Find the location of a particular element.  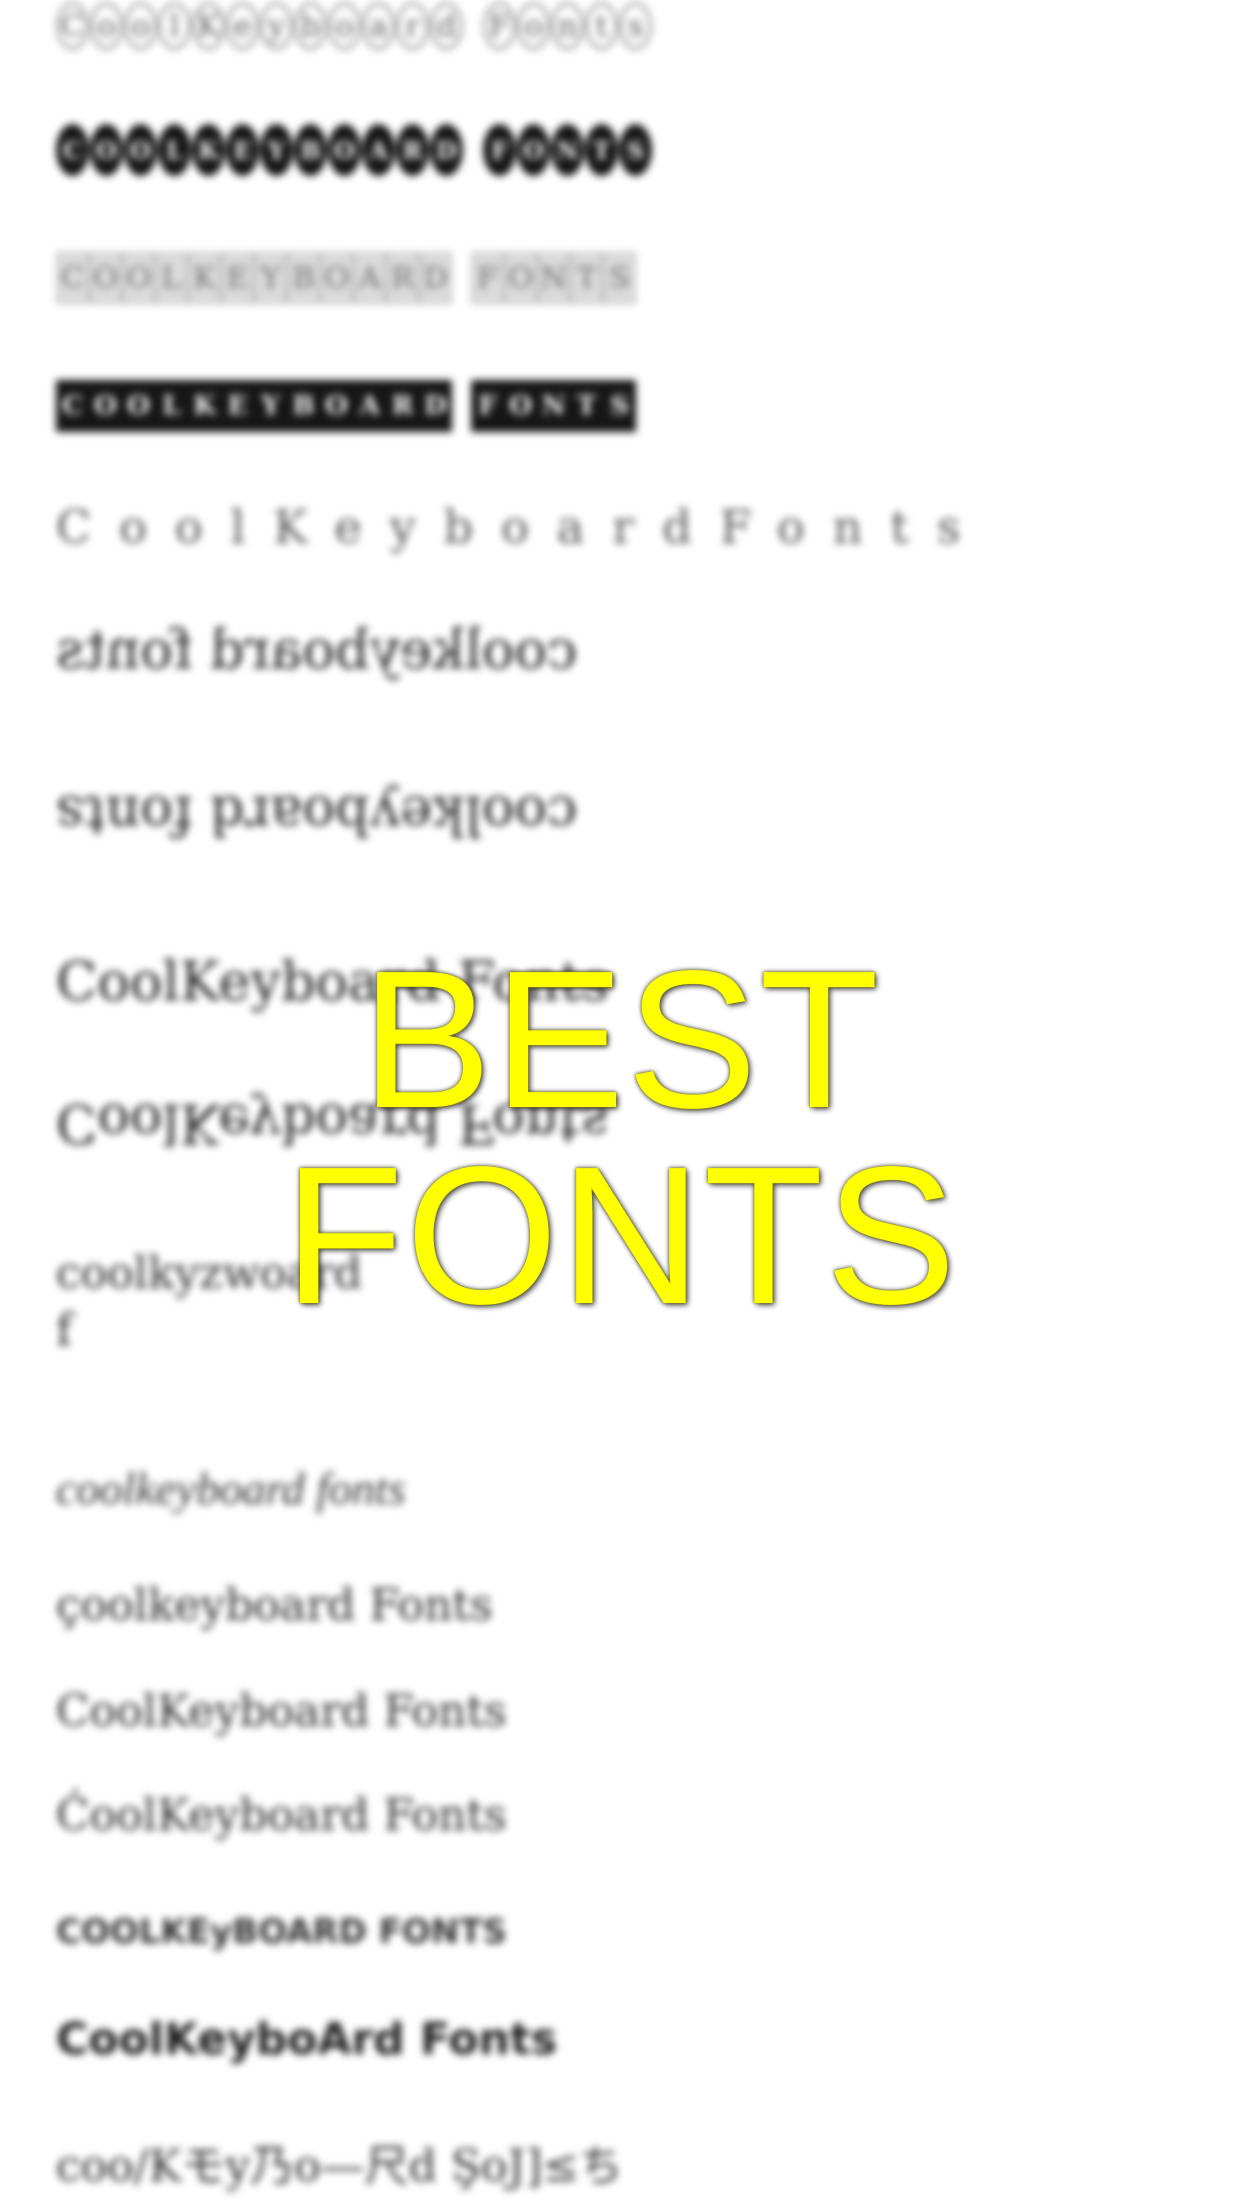

boxed-letter: d is located at coordinates (446, 26).